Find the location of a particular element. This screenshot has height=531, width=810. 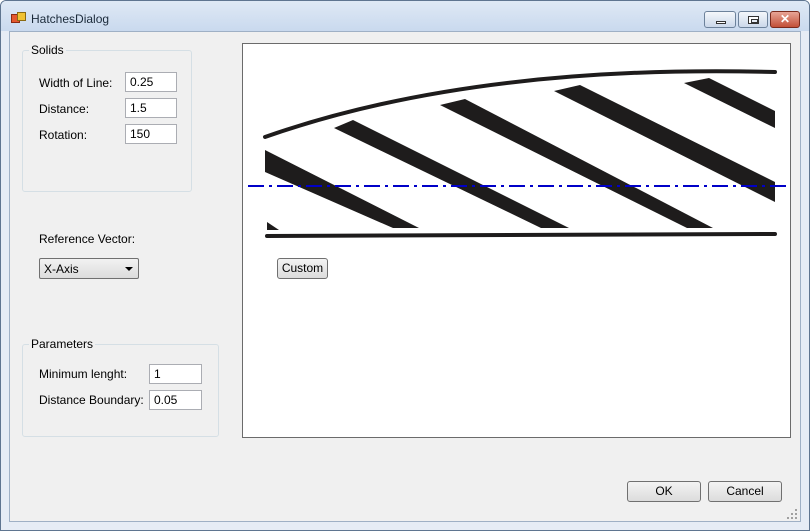

width-of-line-label: Width of Line: is located at coordinates (76, 83).